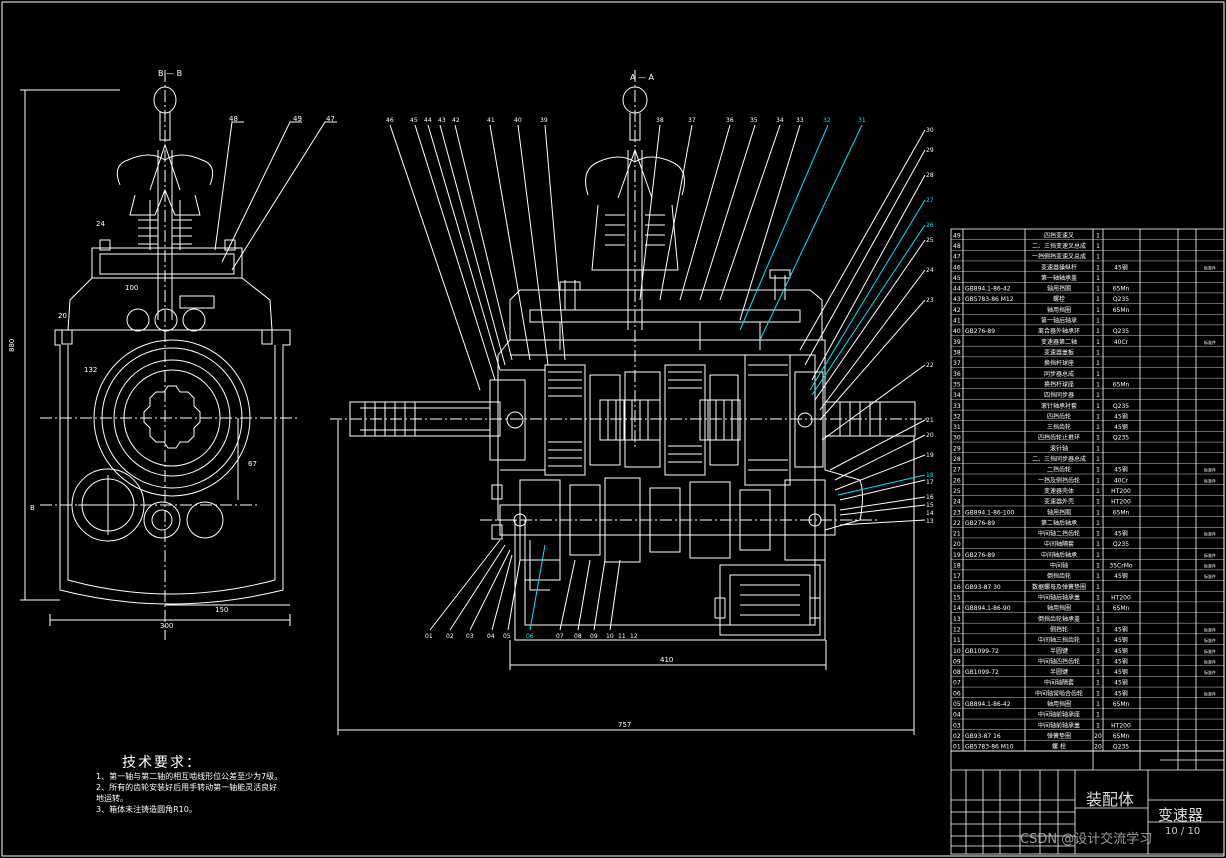 The image size is (1226, 858). What do you see at coordinates (166, 626) in the screenshot?
I see `dim-width-left: 300` at bounding box center [166, 626].